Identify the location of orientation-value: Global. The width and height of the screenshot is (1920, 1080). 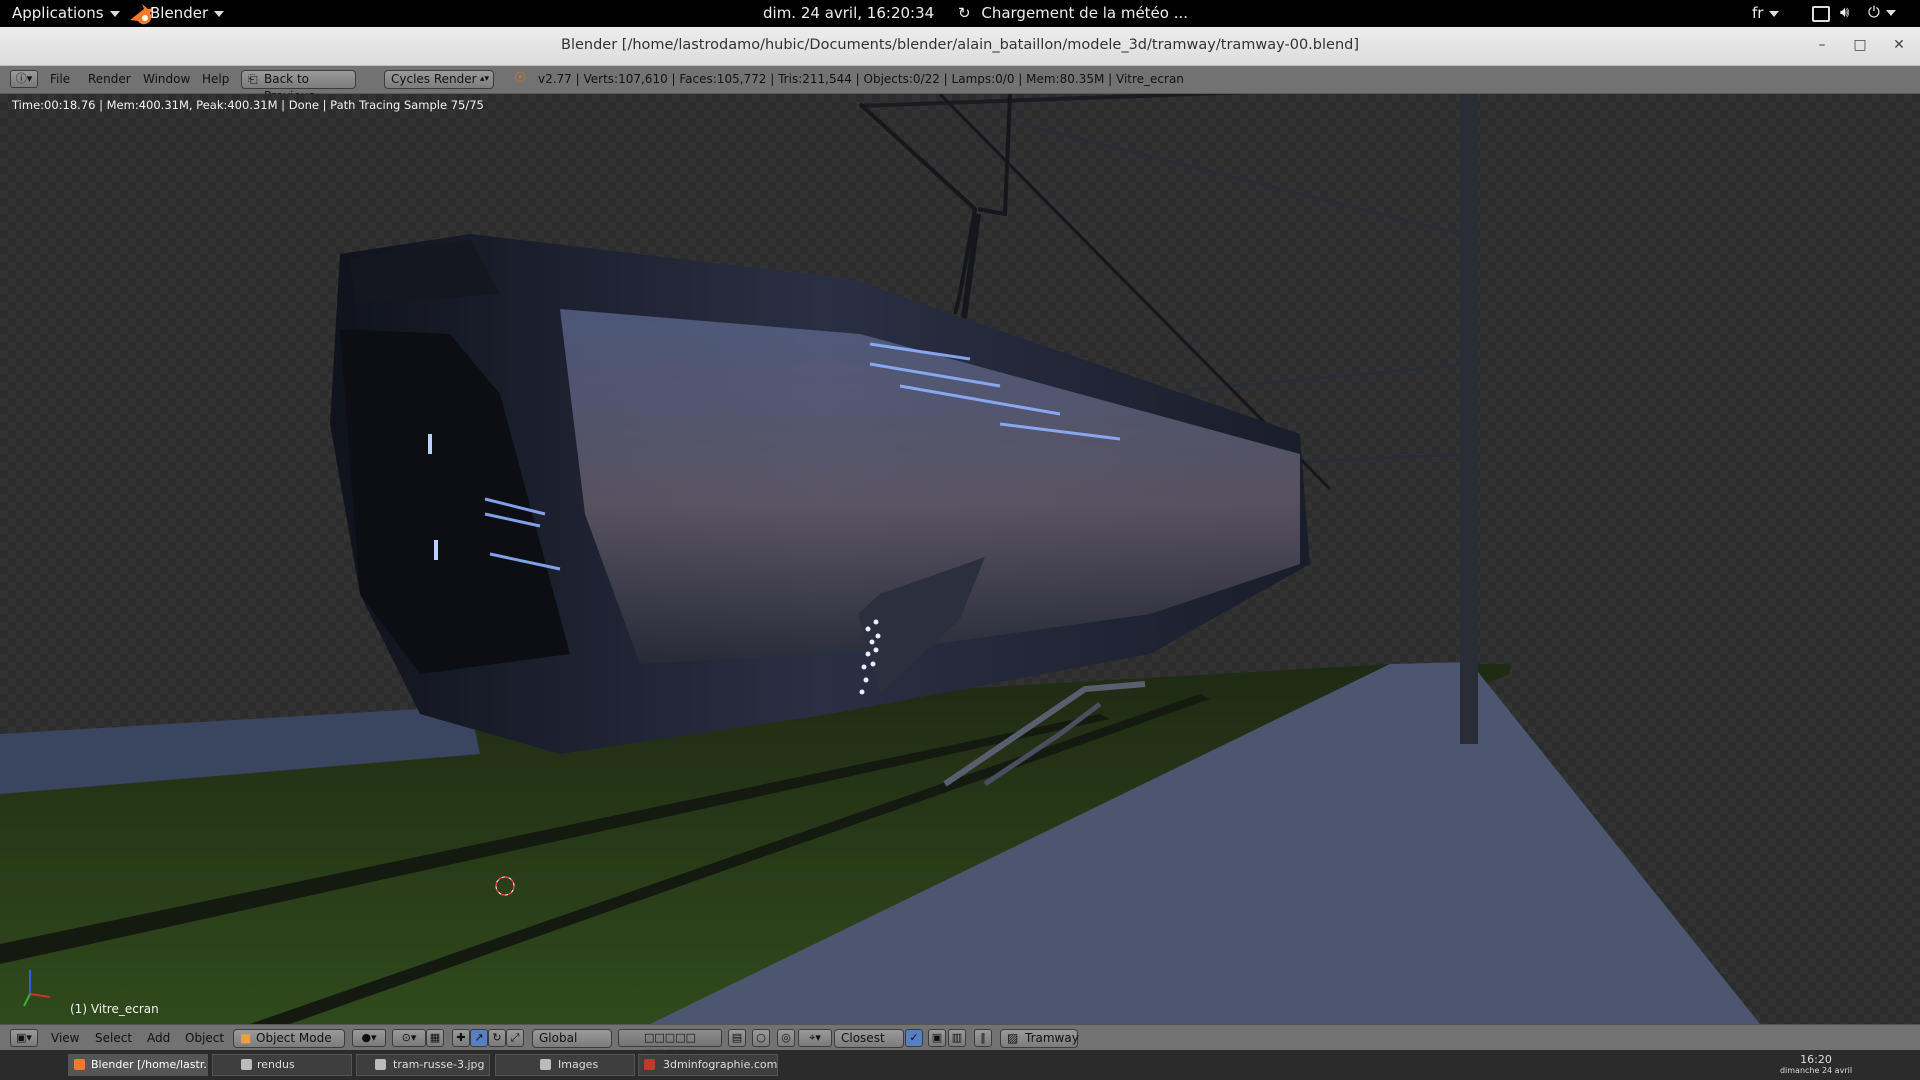
(558, 1038).